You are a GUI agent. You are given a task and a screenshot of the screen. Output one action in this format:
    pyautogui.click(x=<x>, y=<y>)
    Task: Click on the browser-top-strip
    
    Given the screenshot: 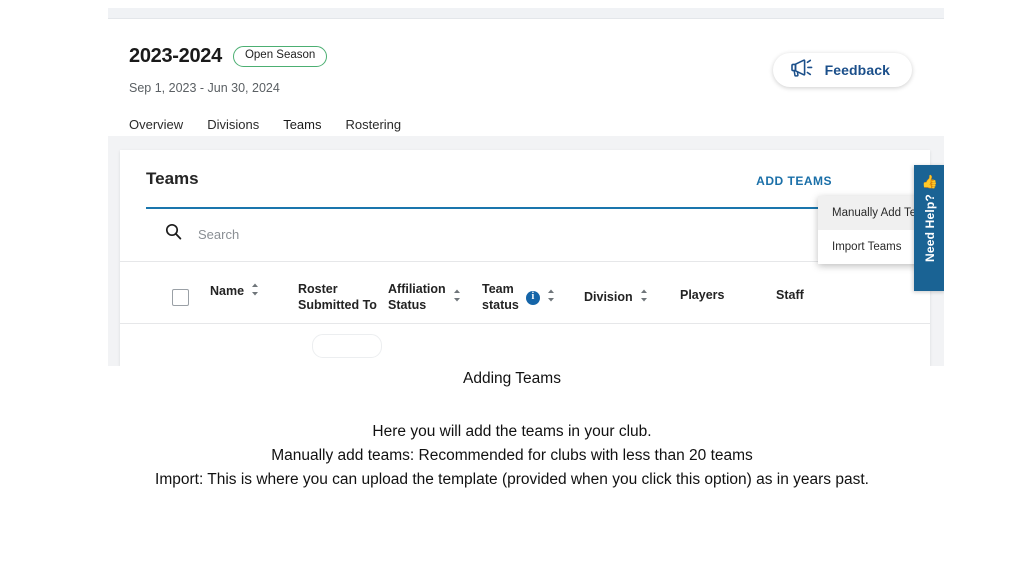 What is the action you would take?
    pyautogui.click(x=526, y=13)
    